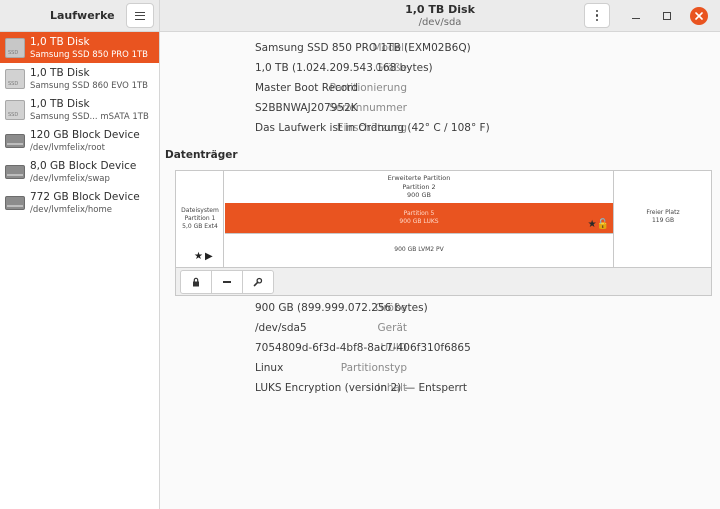 This screenshot has width=720, height=509. I want to click on volume-fs-type: Dateisystem, so click(200, 210).